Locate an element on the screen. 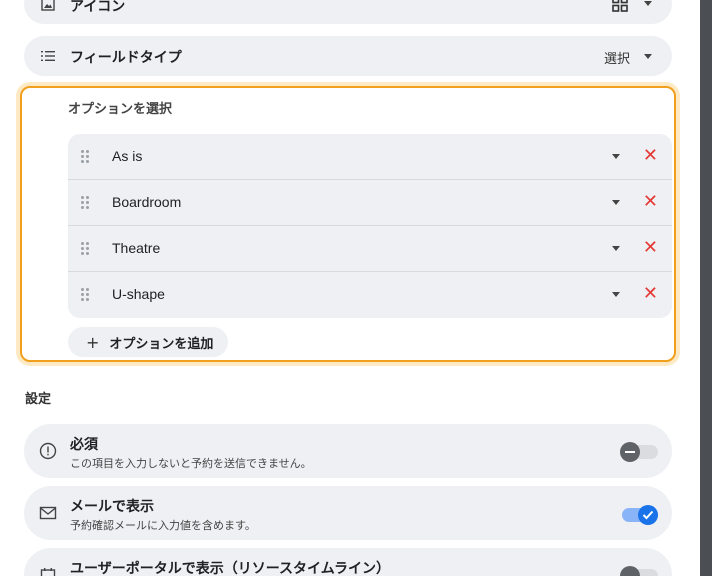 The image size is (712, 576). grid-icon is located at coordinates (620, 6).